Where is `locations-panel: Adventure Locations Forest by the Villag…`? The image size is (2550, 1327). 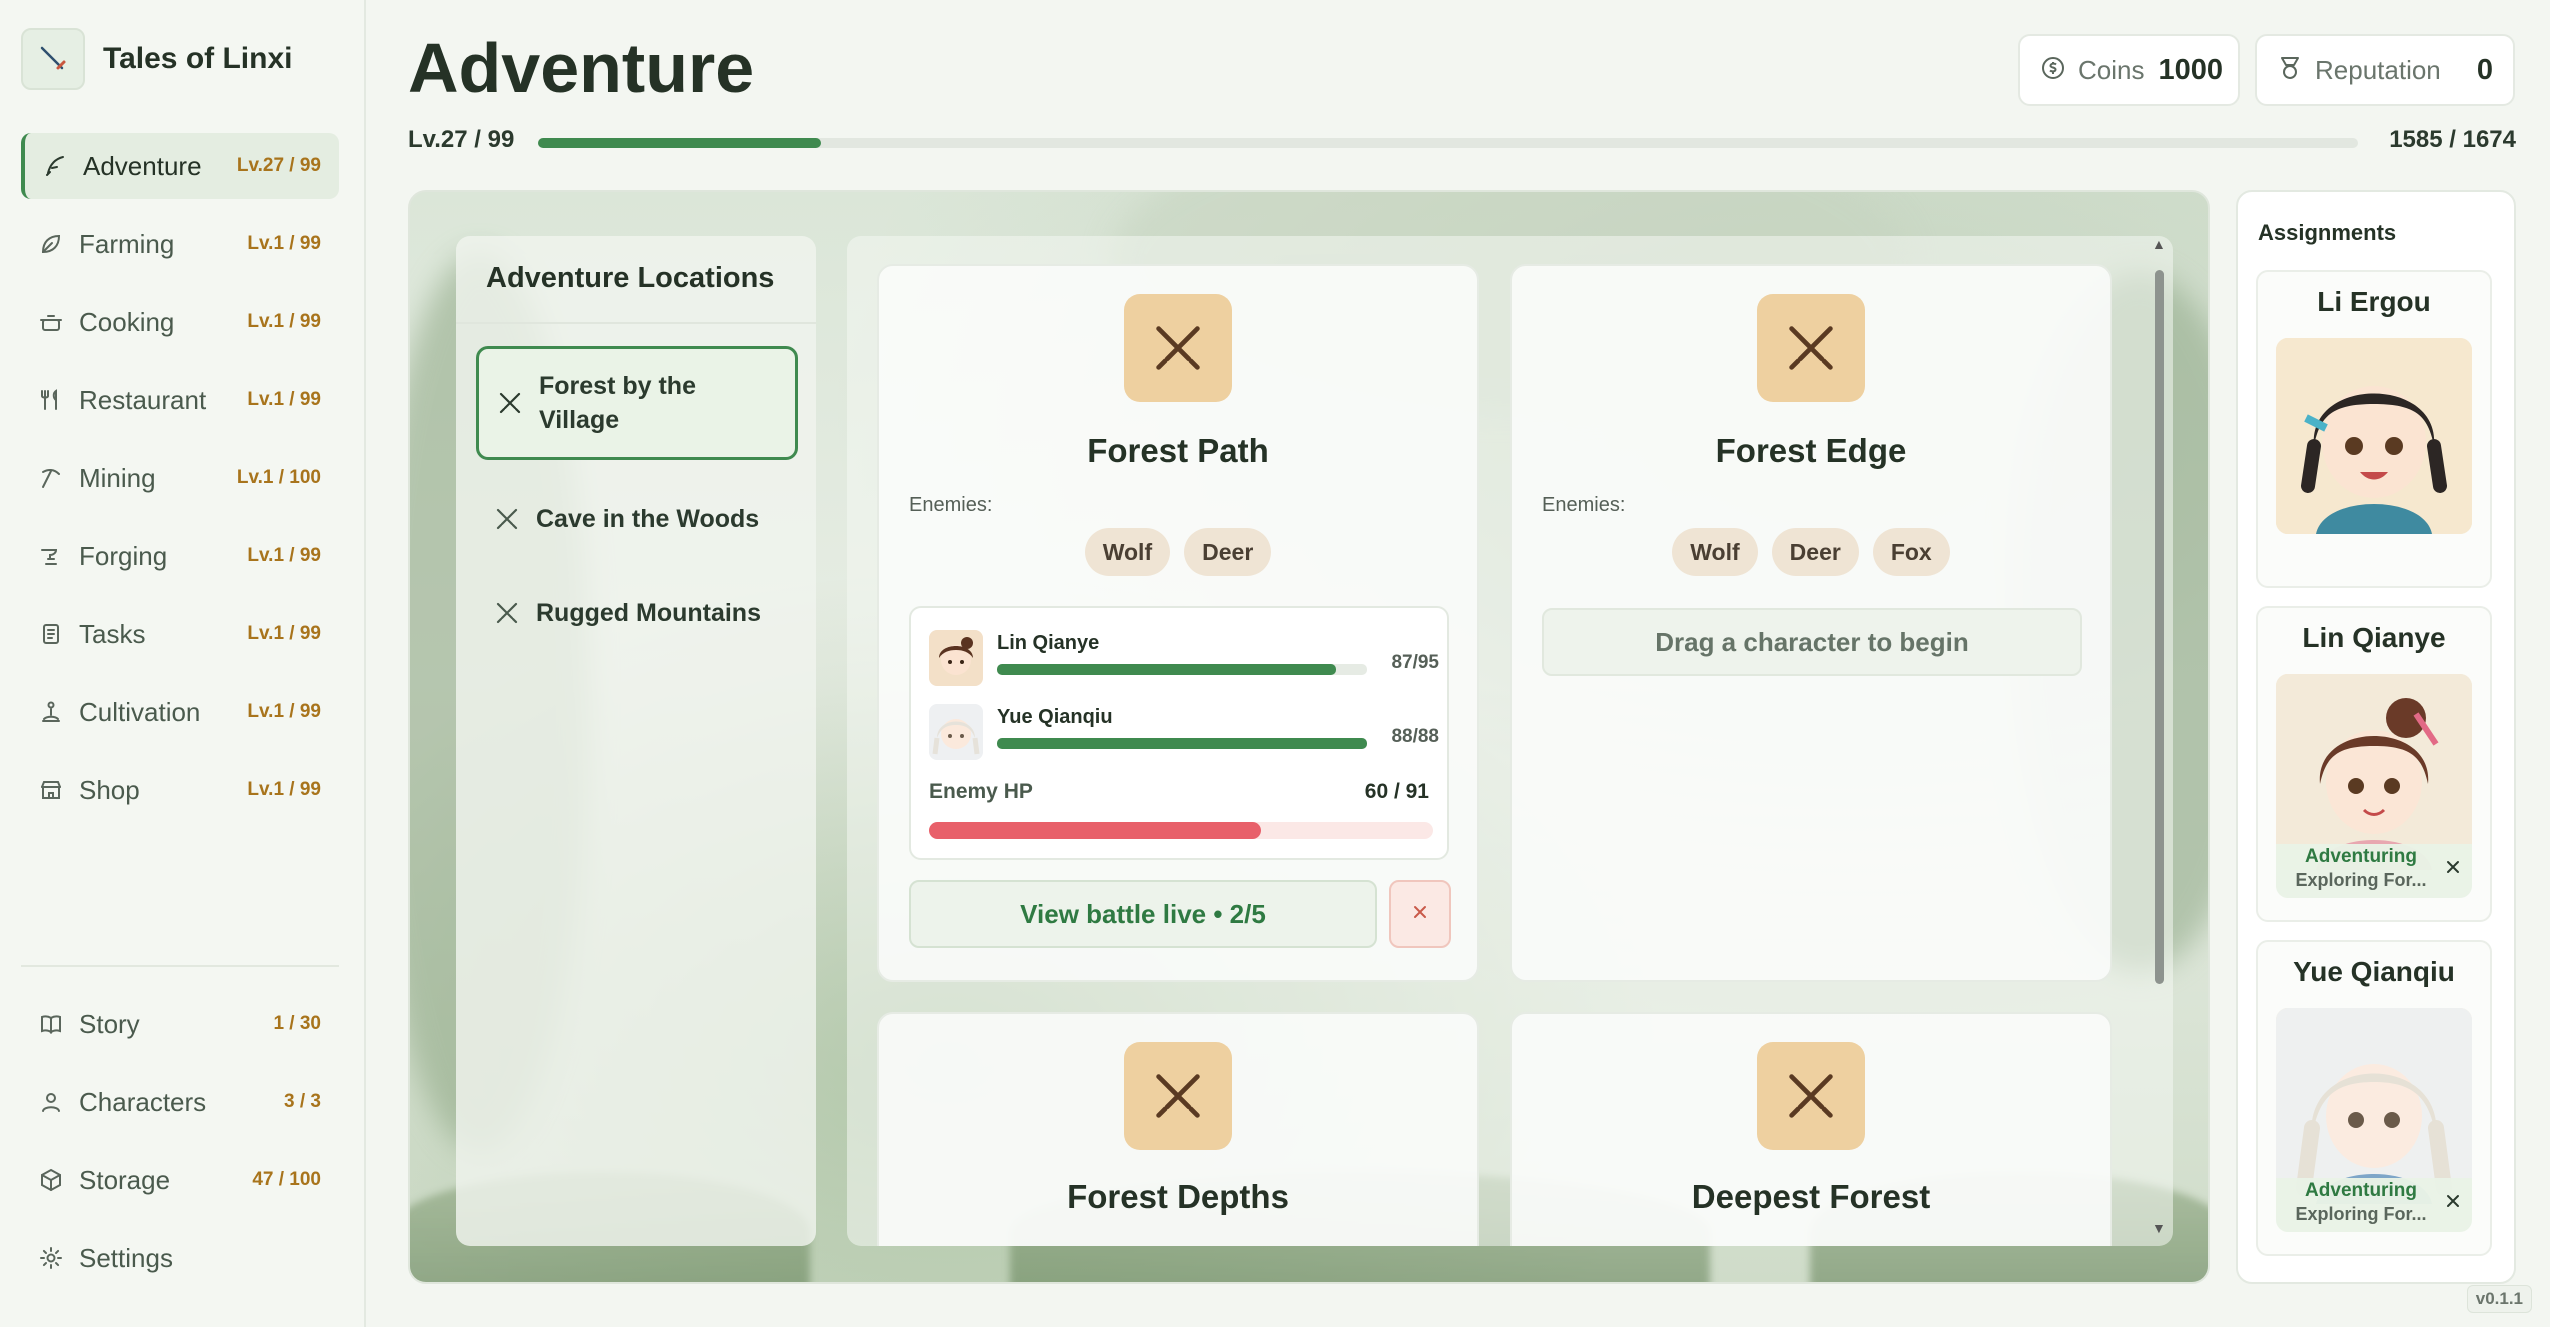
locations-panel: Adventure Locations Forest by the Villag… is located at coordinates (636, 741).